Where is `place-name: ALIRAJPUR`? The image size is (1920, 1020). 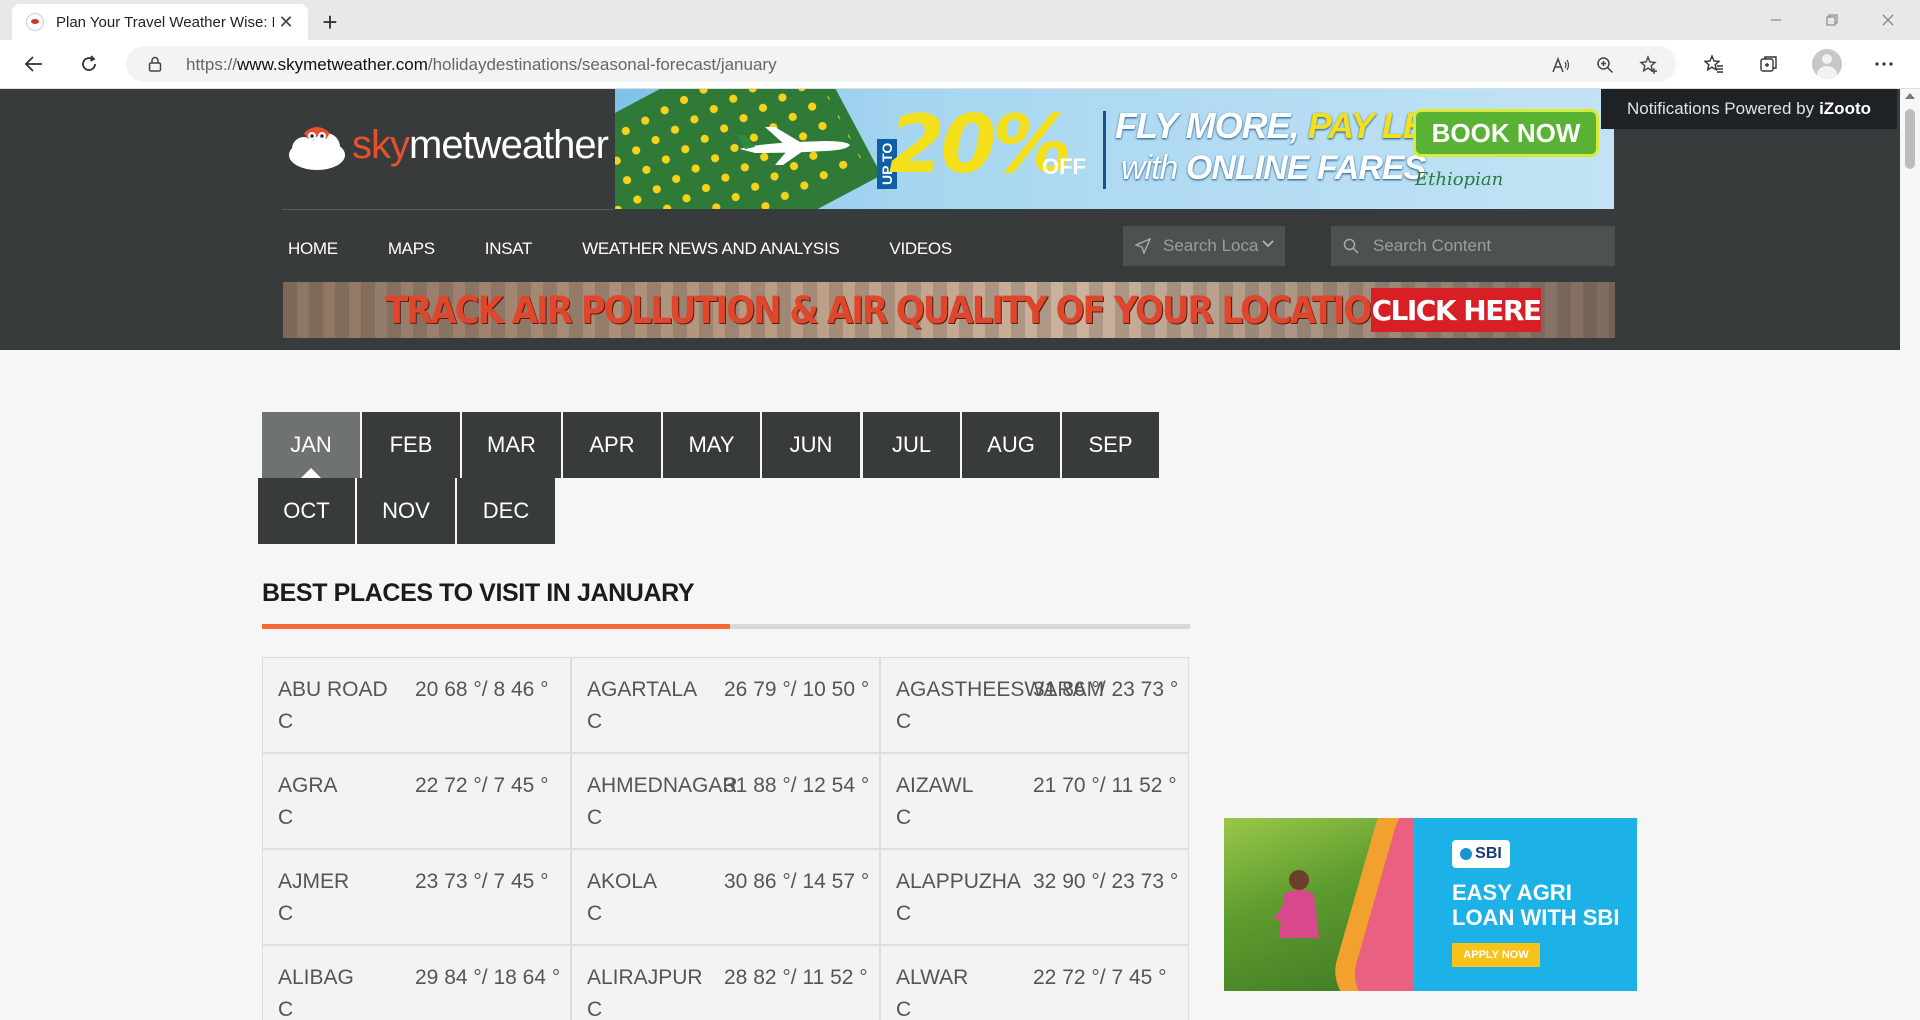 place-name: ALIRAJPUR is located at coordinates (645, 977).